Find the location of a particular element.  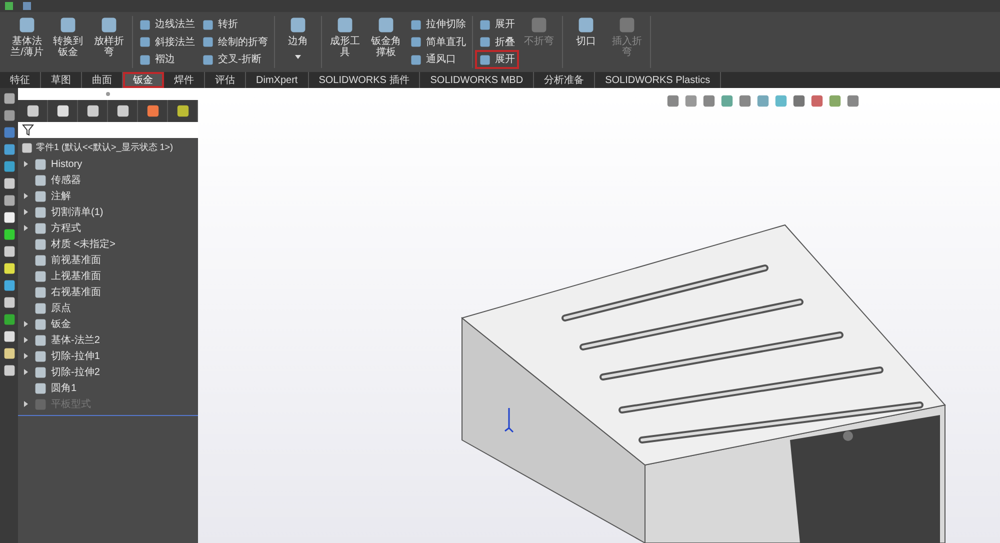

handle-icon is located at coordinates (108, 94).